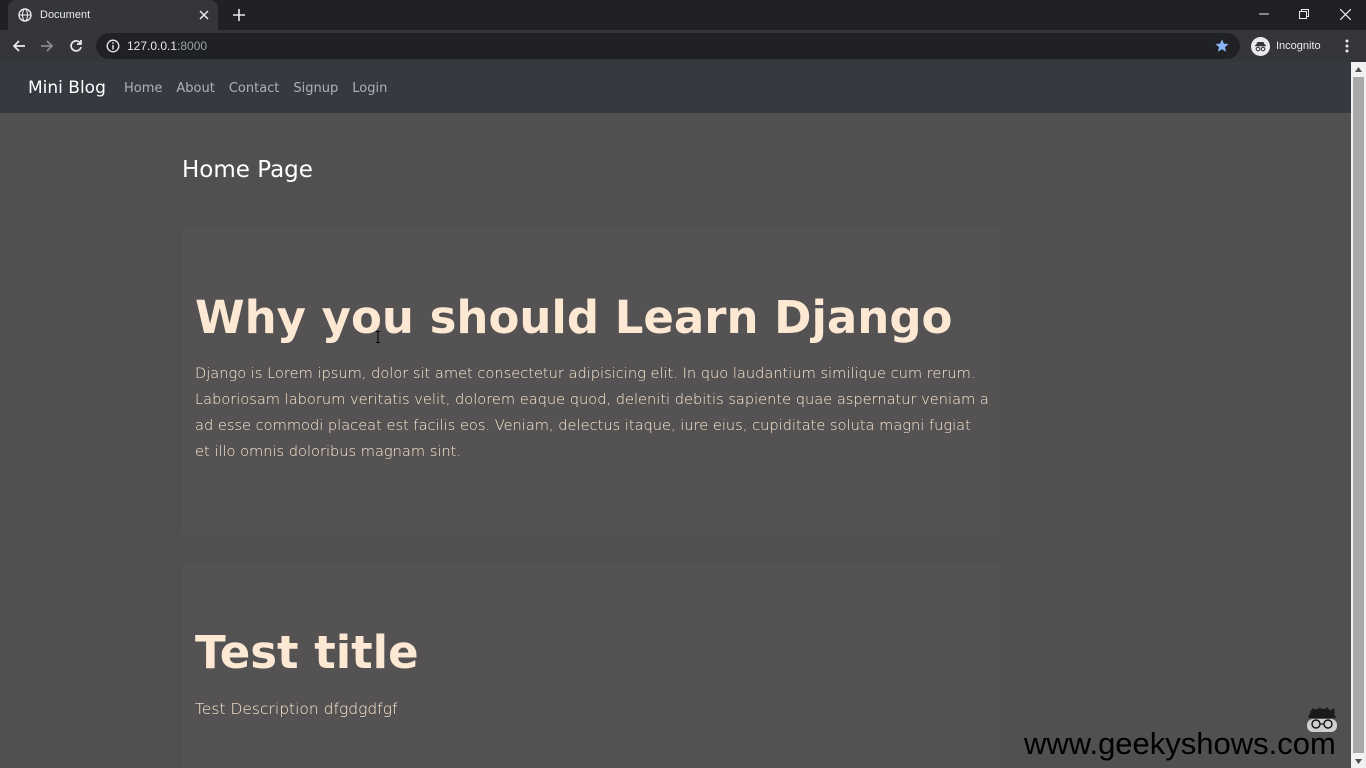  Describe the element at coordinates (683, 15) in the screenshot. I see `tab-strip: Document` at that location.